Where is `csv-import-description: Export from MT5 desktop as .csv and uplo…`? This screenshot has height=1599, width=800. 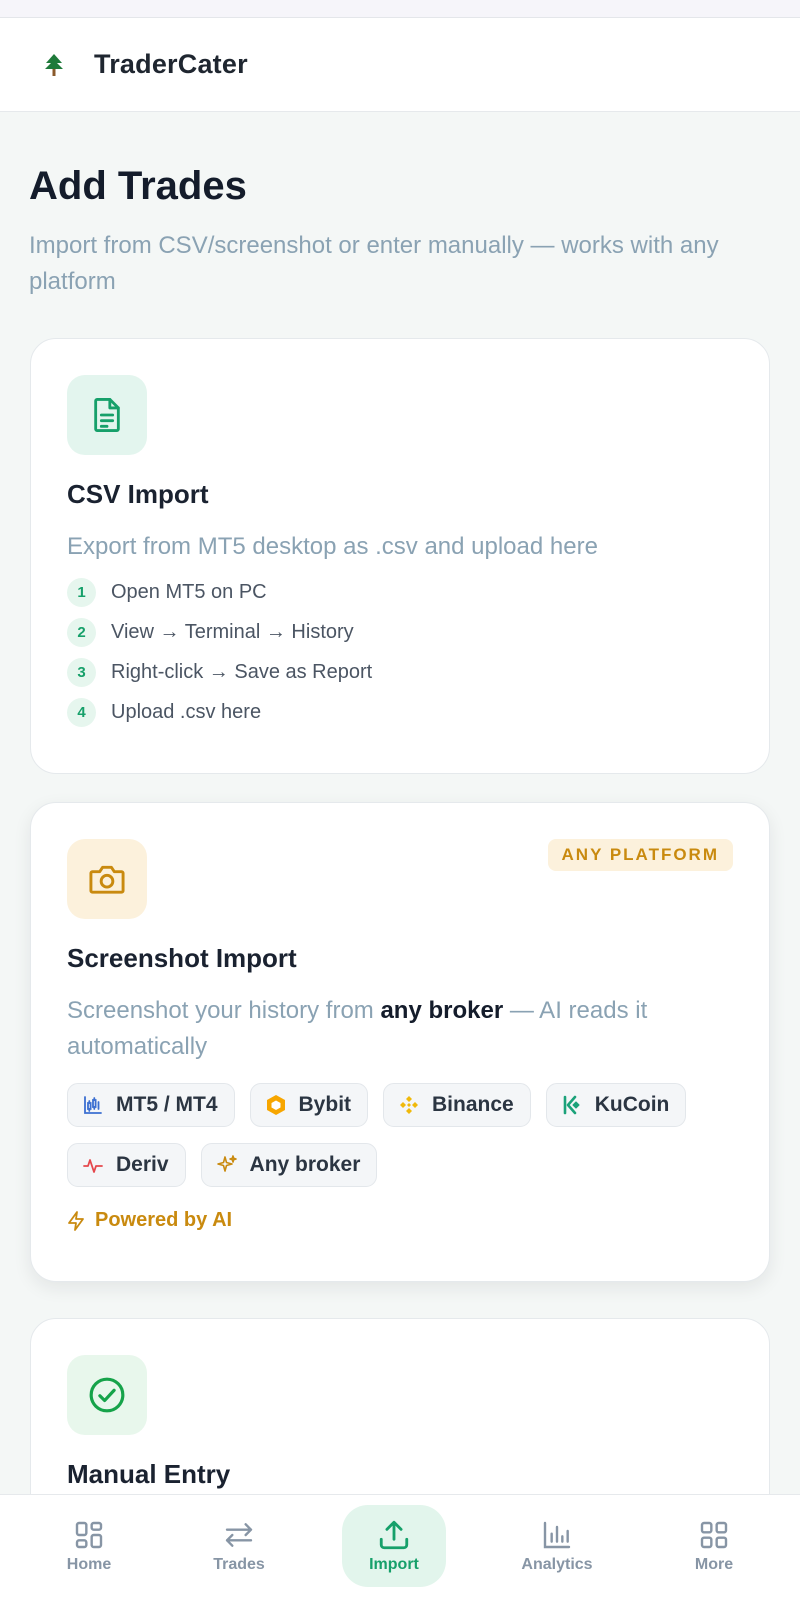 csv-import-description: Export from MT5 desktop as .csv and uplo… is located at coordinates (332, 546).